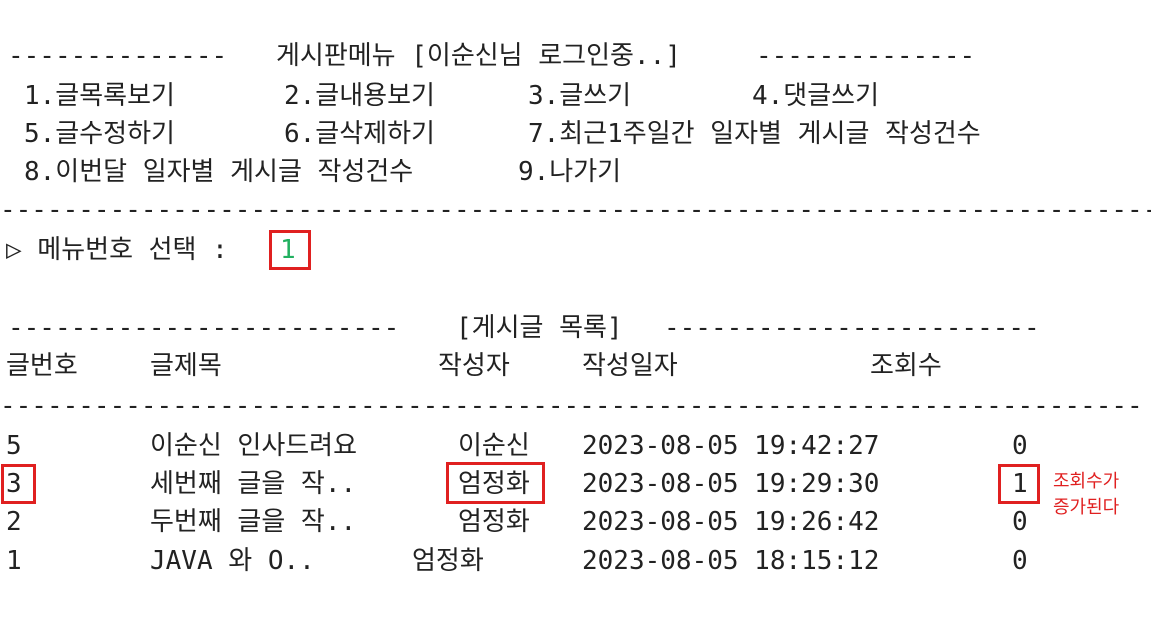  Describe the element at coordinates (14, 484) in the screenshot. I see `row-no: 3` at that location.